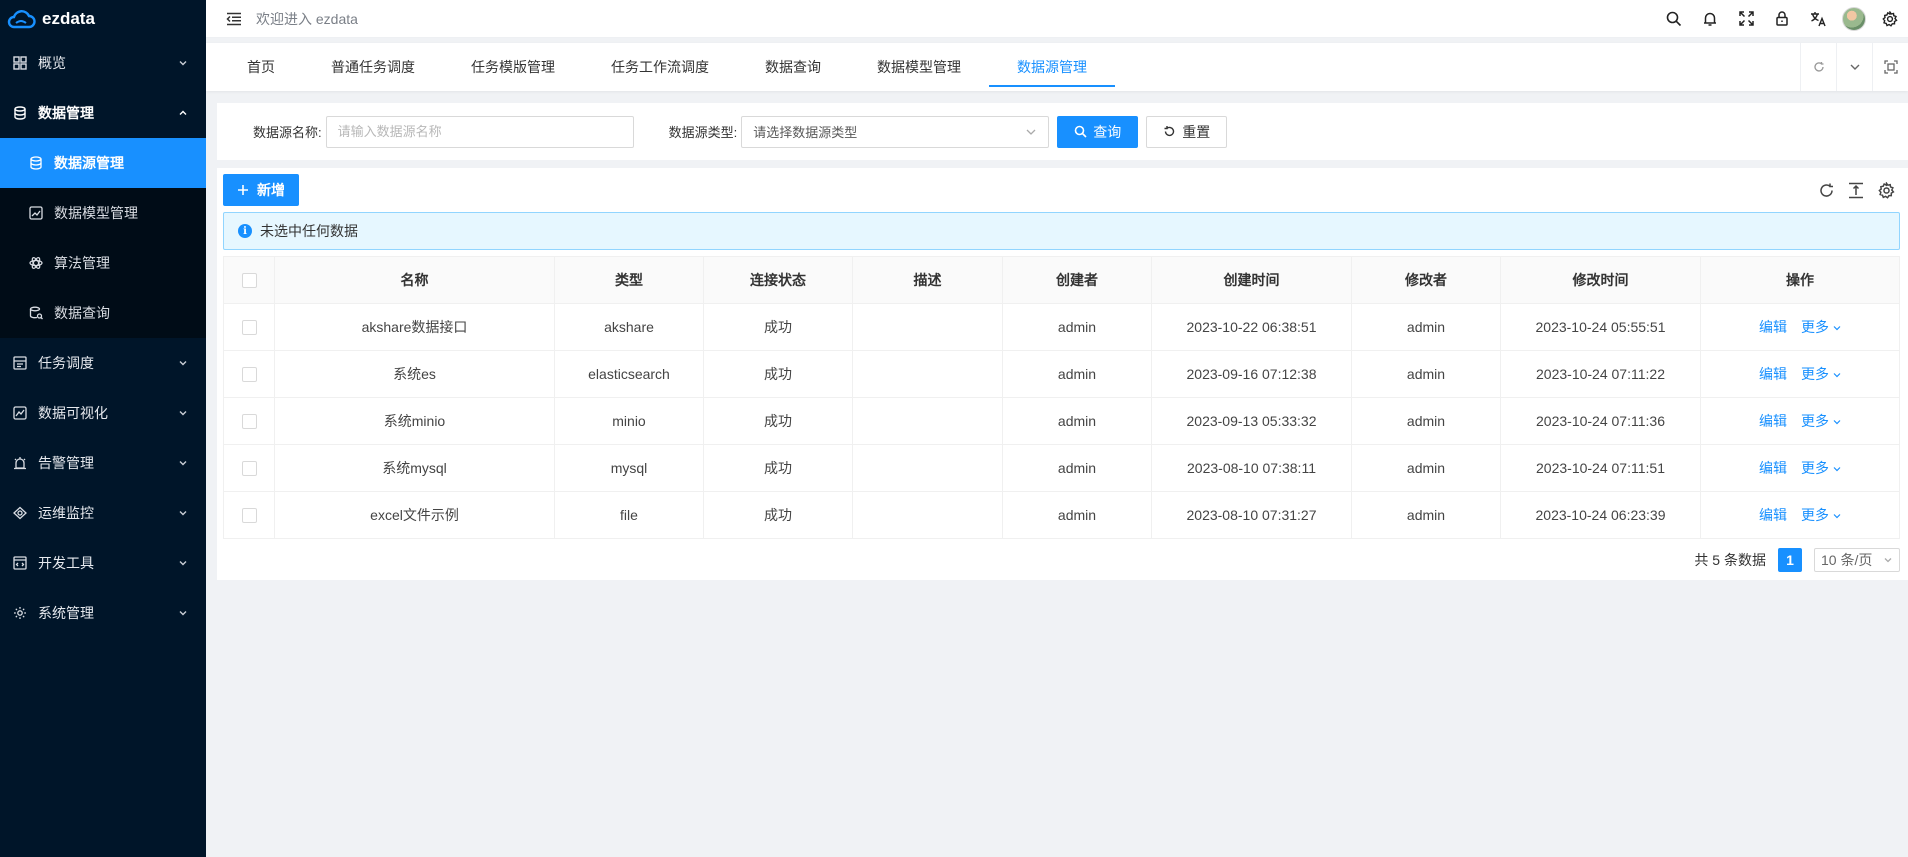 Image resolution: width=1908 pixels, height=857 pixels. I want to click on info-icon: i, so click(245, 231).